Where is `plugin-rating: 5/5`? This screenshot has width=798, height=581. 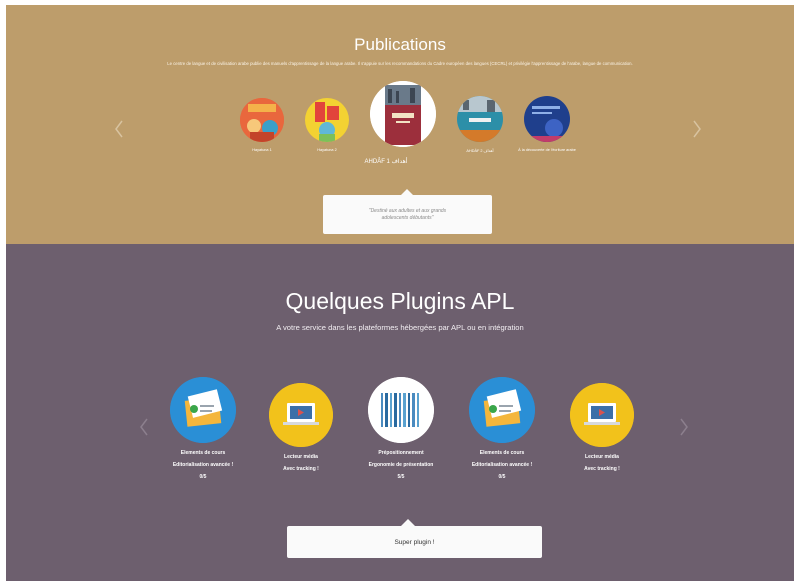 plugin-rating: 5/5 is located at coordinates (401, 477).